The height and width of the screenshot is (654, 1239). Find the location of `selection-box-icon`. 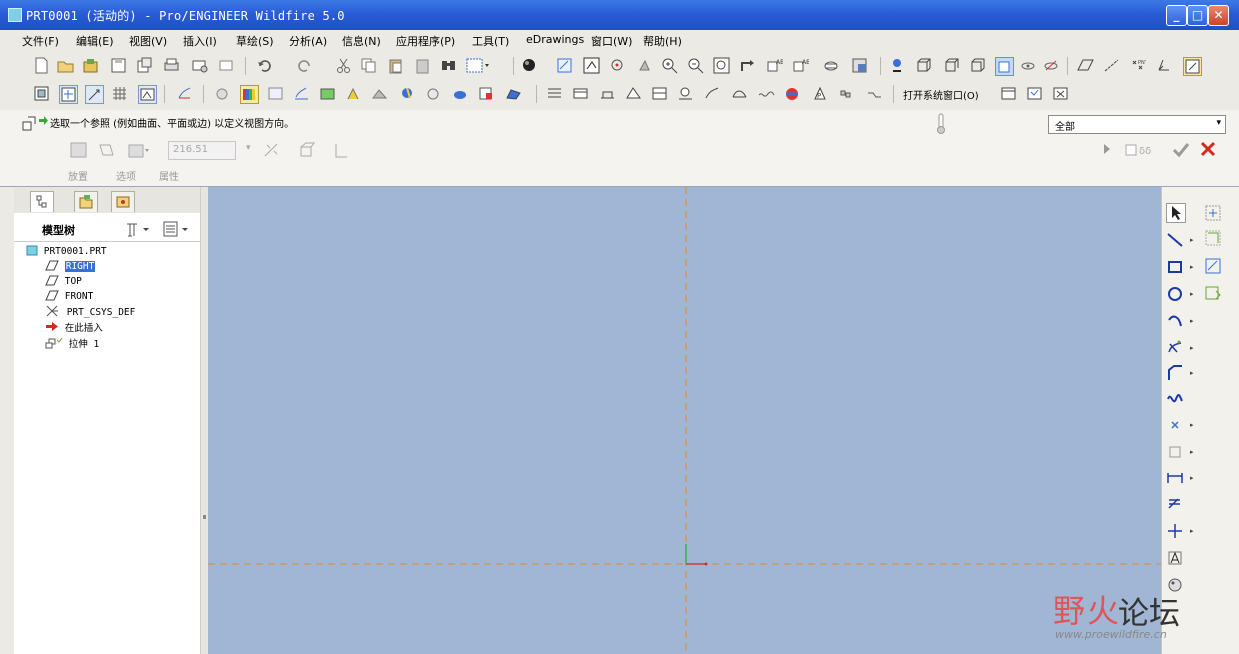

selection-box-icon is located at coordinates (478, 65).